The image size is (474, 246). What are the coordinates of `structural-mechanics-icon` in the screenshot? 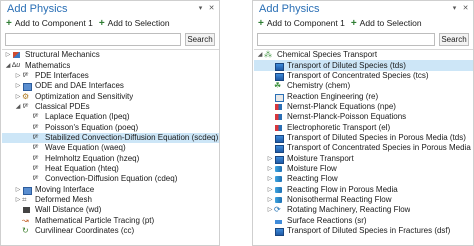 It's located at (17, 55).